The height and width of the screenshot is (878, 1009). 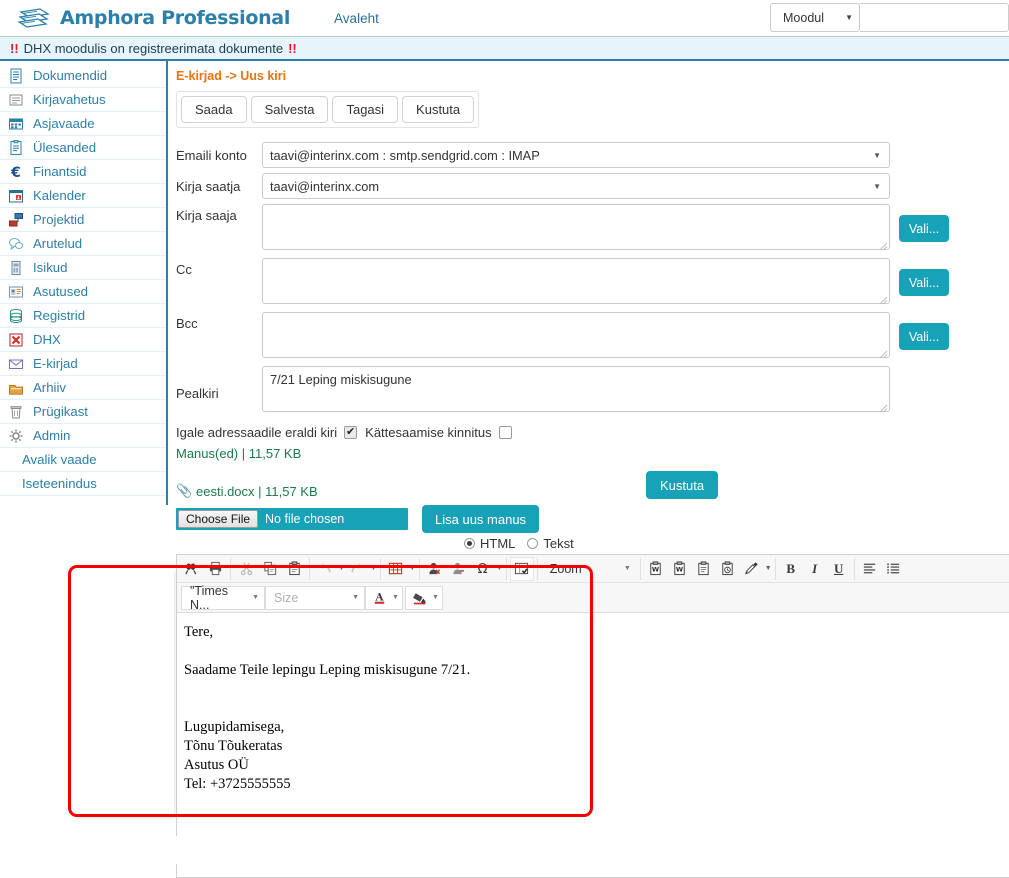 What do you see at coordinates (576, 335) in the screenshot?
I see `bcc-input` at bounding box center [576, 335].